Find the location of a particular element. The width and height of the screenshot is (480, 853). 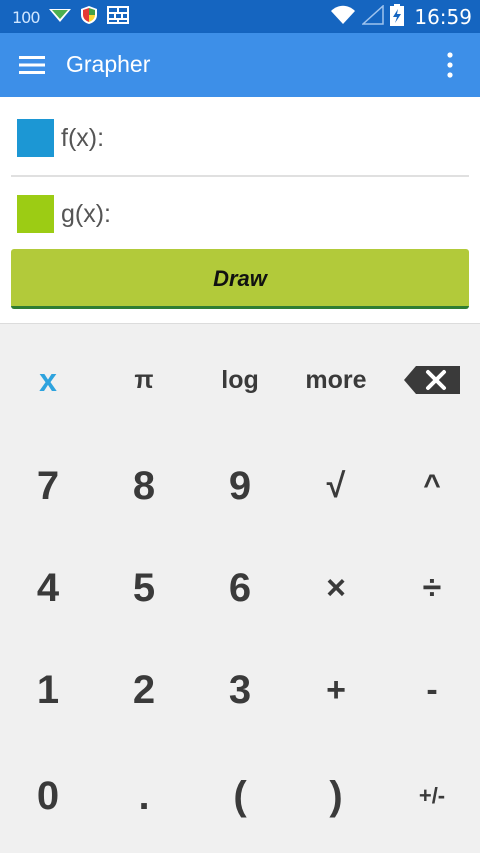

key-close-paren: ) is located at coordinates (336, 796).